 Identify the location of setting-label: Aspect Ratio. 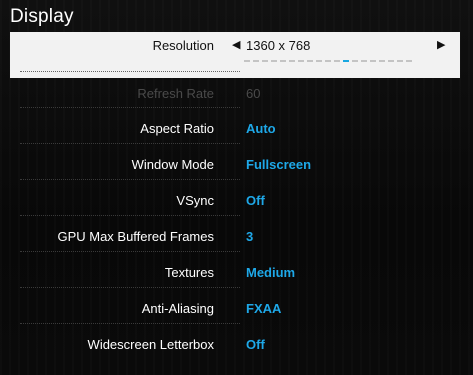
(177, 128).